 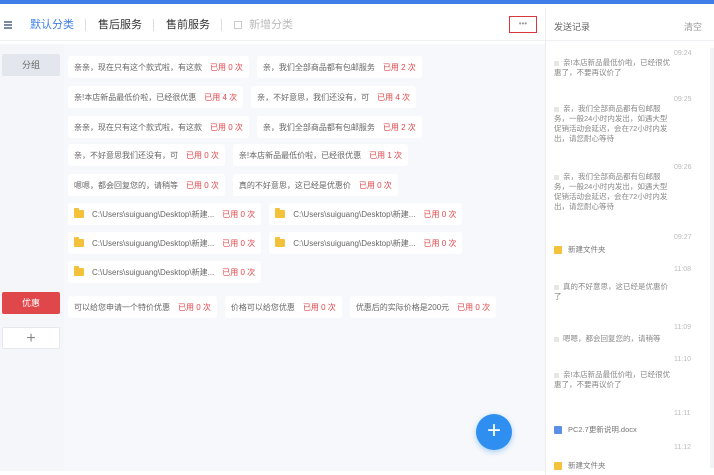 I want to click on phrase-text: 亲亲，现在只有这个款式啦，有这款, so click(x=138, y=127).